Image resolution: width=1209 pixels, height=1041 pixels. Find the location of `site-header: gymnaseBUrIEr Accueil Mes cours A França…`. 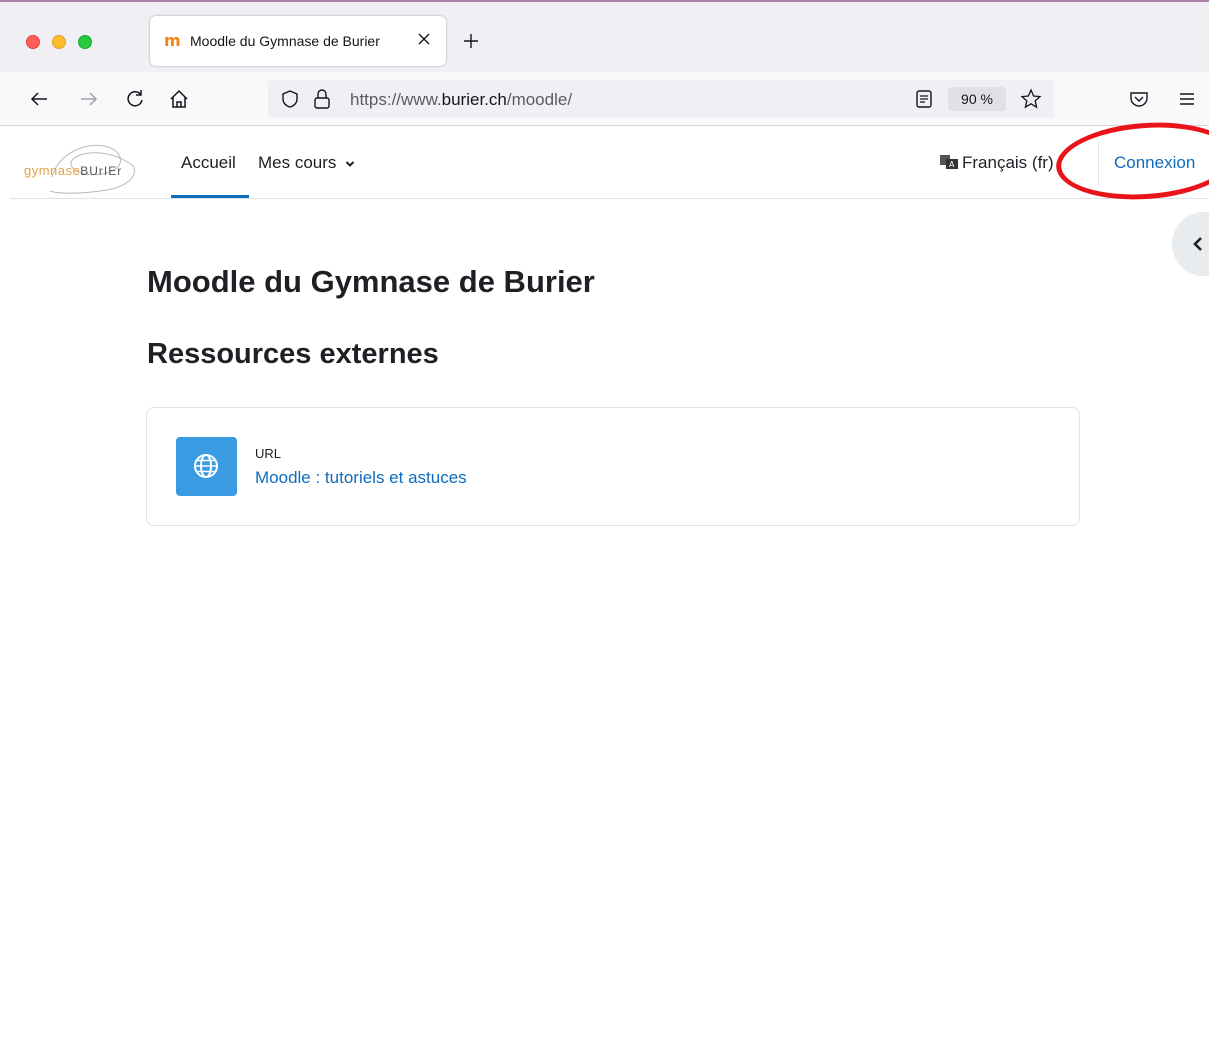

site-header: gymnaseBUrIEr Accueil Mes cours A França… is located at coordinates (609, 163).